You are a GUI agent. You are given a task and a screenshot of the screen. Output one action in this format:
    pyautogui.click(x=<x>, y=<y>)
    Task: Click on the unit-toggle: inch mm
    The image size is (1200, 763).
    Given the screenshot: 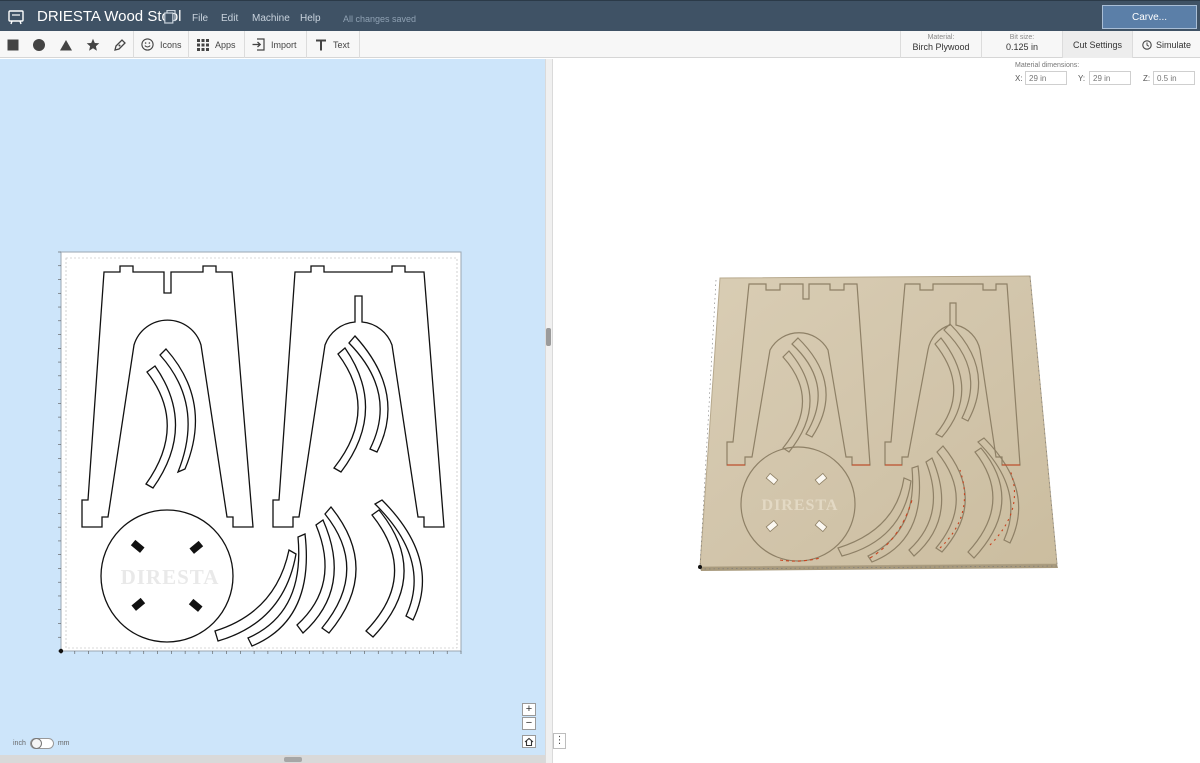 What is the action you would take?
    pyautogui.click(x=41, y=743)
    